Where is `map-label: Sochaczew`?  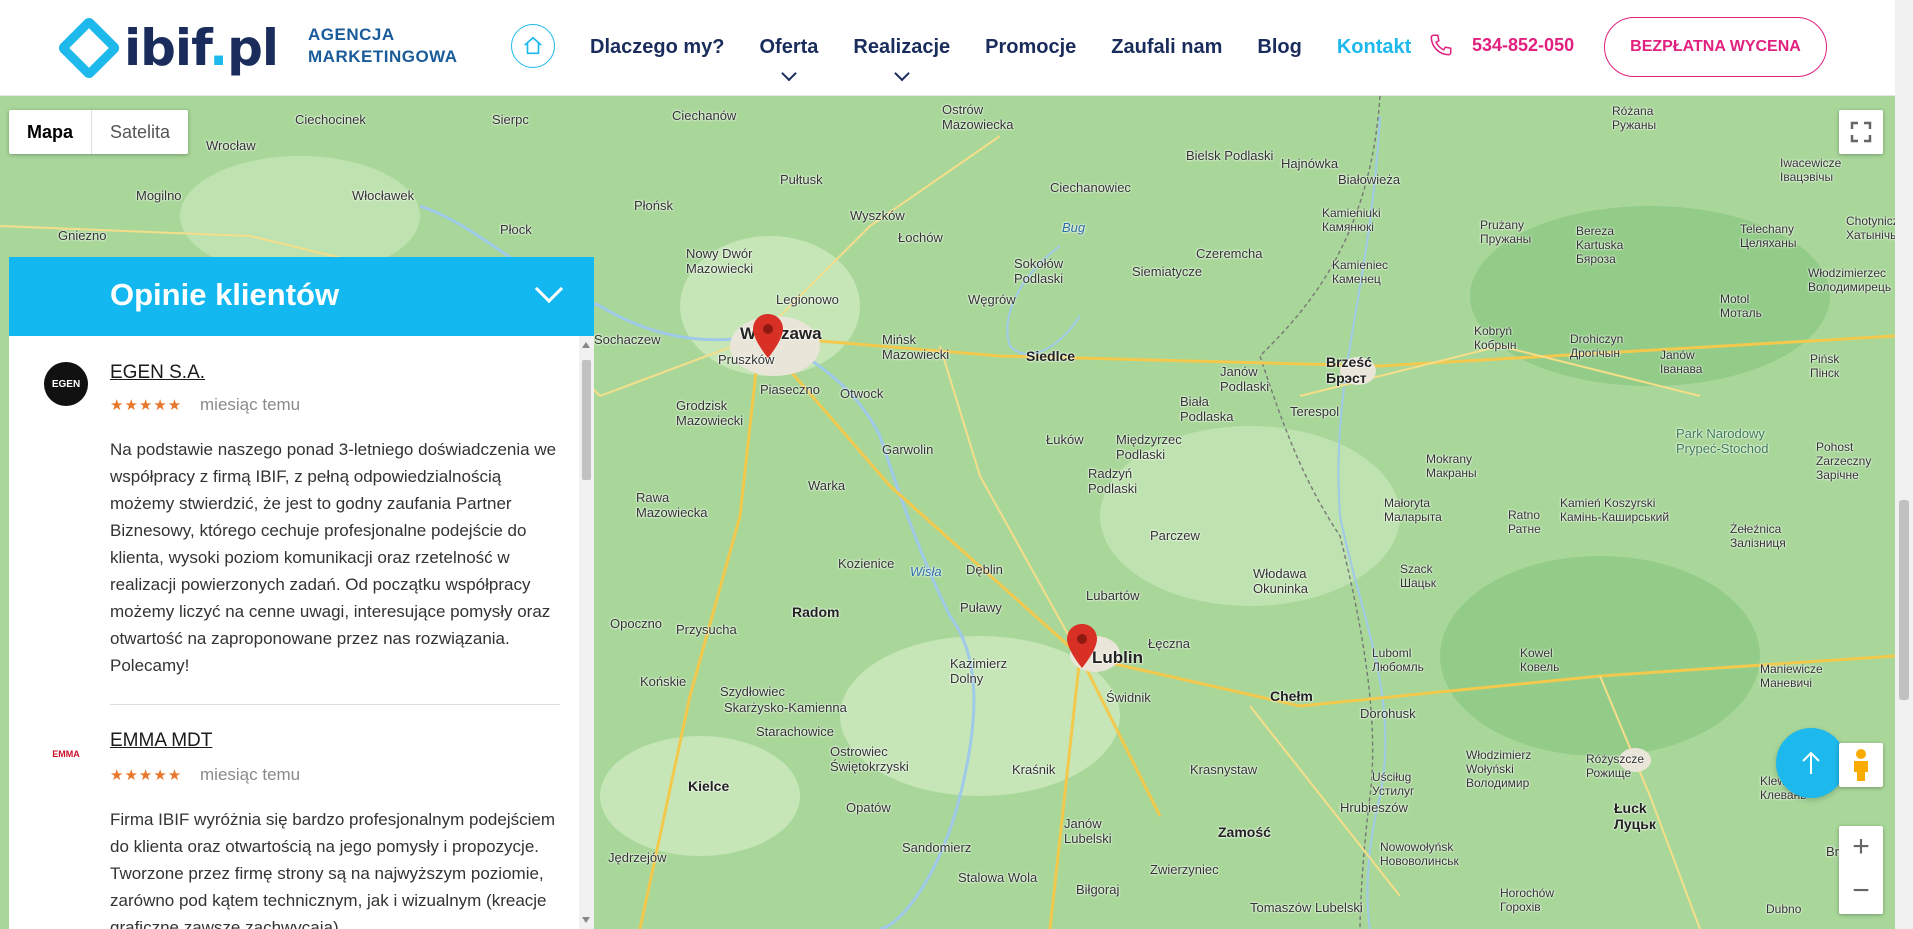 map-label: Sochaczew is located at coordinates (627, 339).